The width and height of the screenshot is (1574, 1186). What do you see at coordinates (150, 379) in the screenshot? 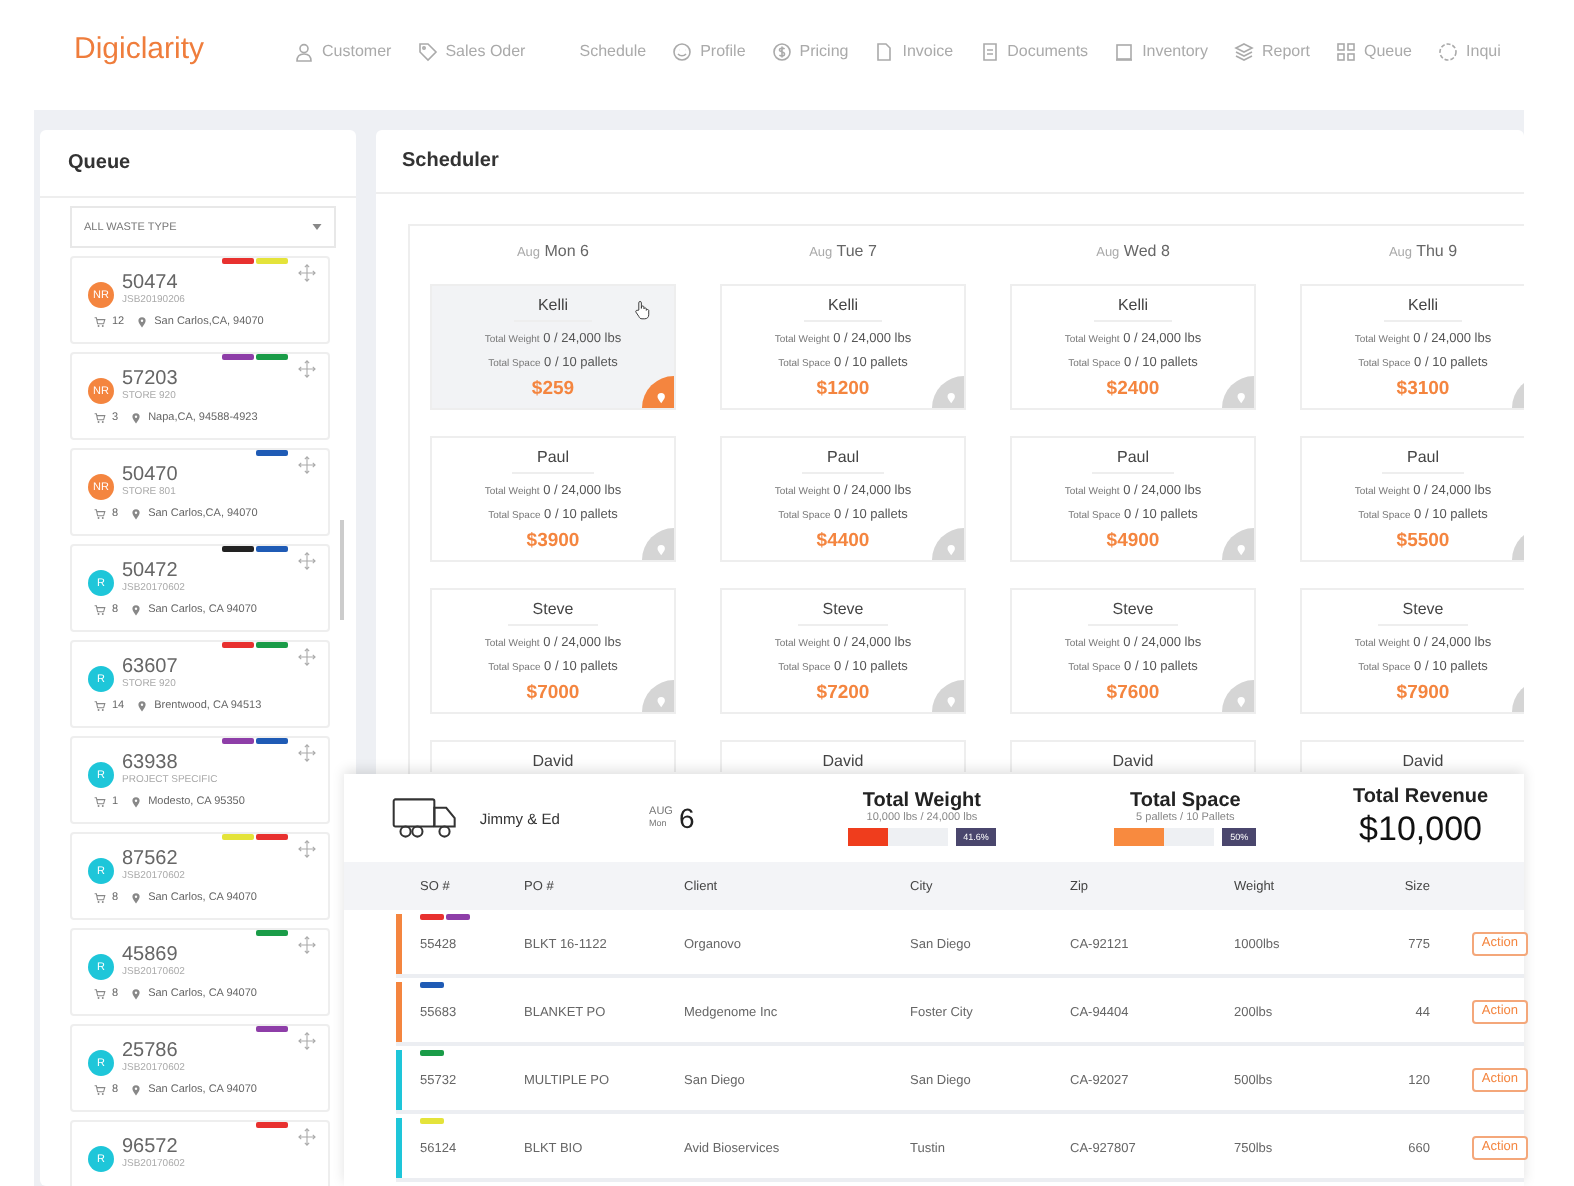
I see `order-number: 57203` at bounding box center [150, 379].